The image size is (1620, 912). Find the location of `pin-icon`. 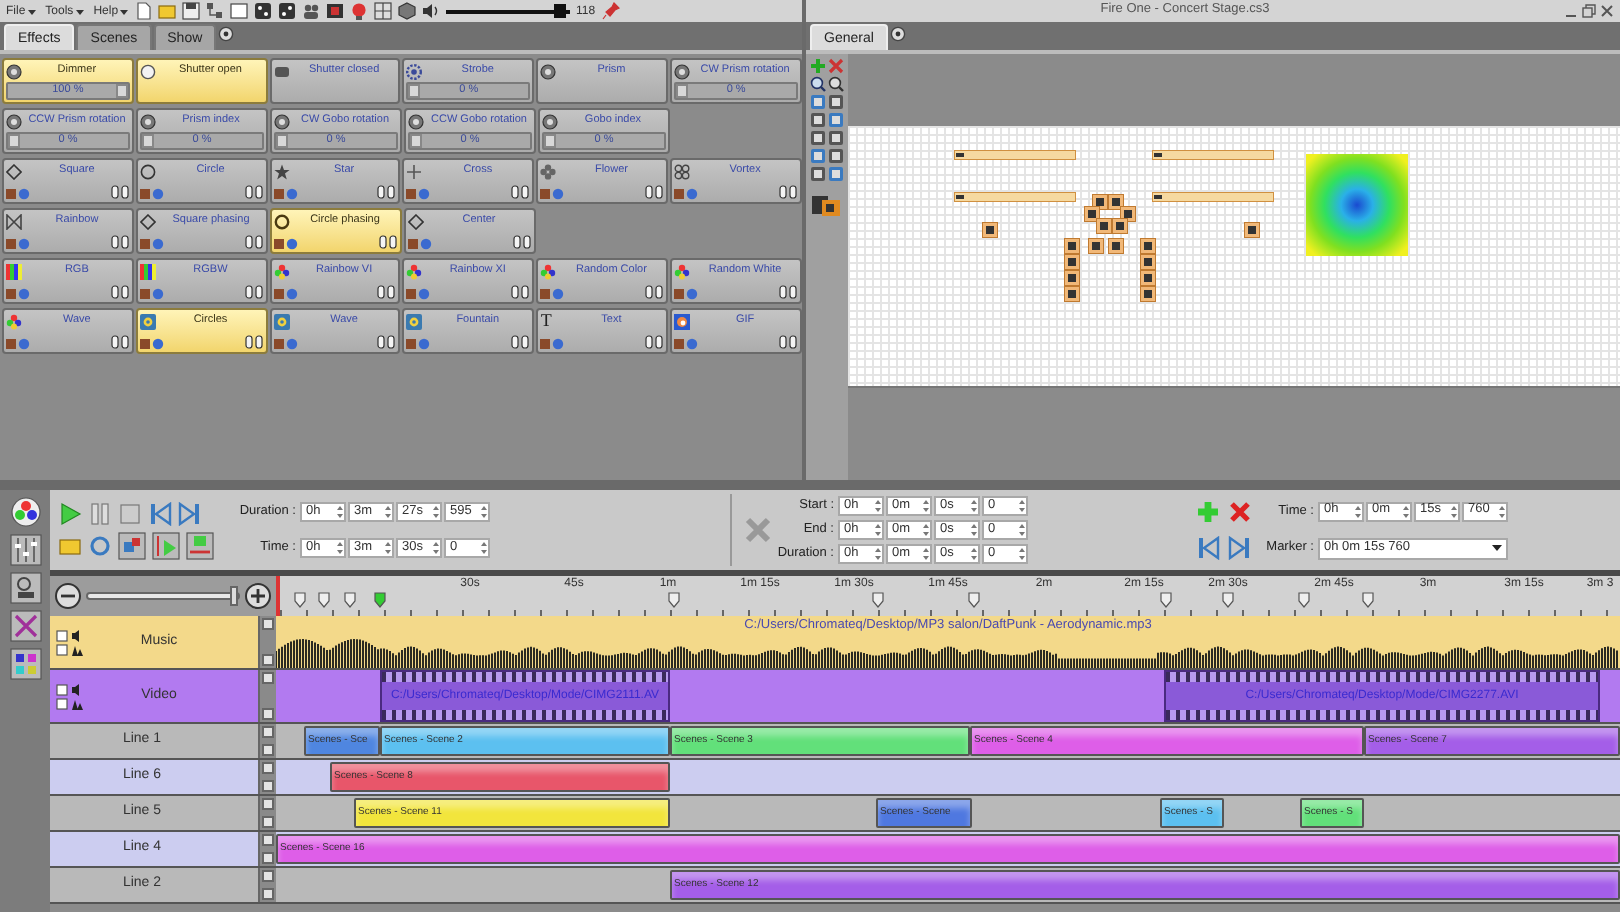

pin-icon is located at coordinates (610, 11).